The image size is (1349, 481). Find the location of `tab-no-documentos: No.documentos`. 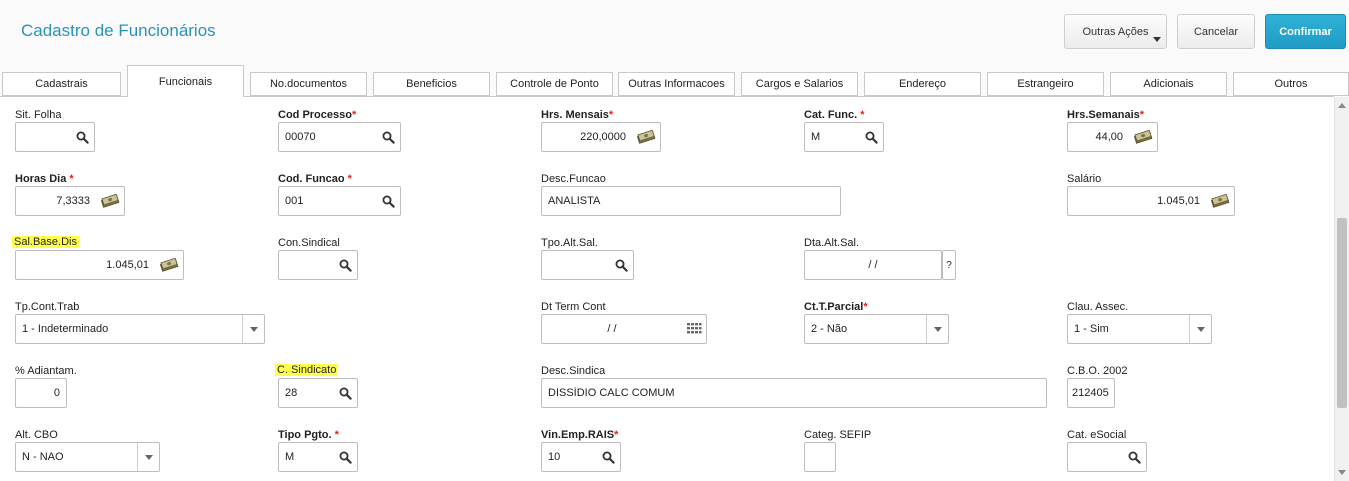

tab-no-documentos: No.documentos is located at coordinates (308, 84).